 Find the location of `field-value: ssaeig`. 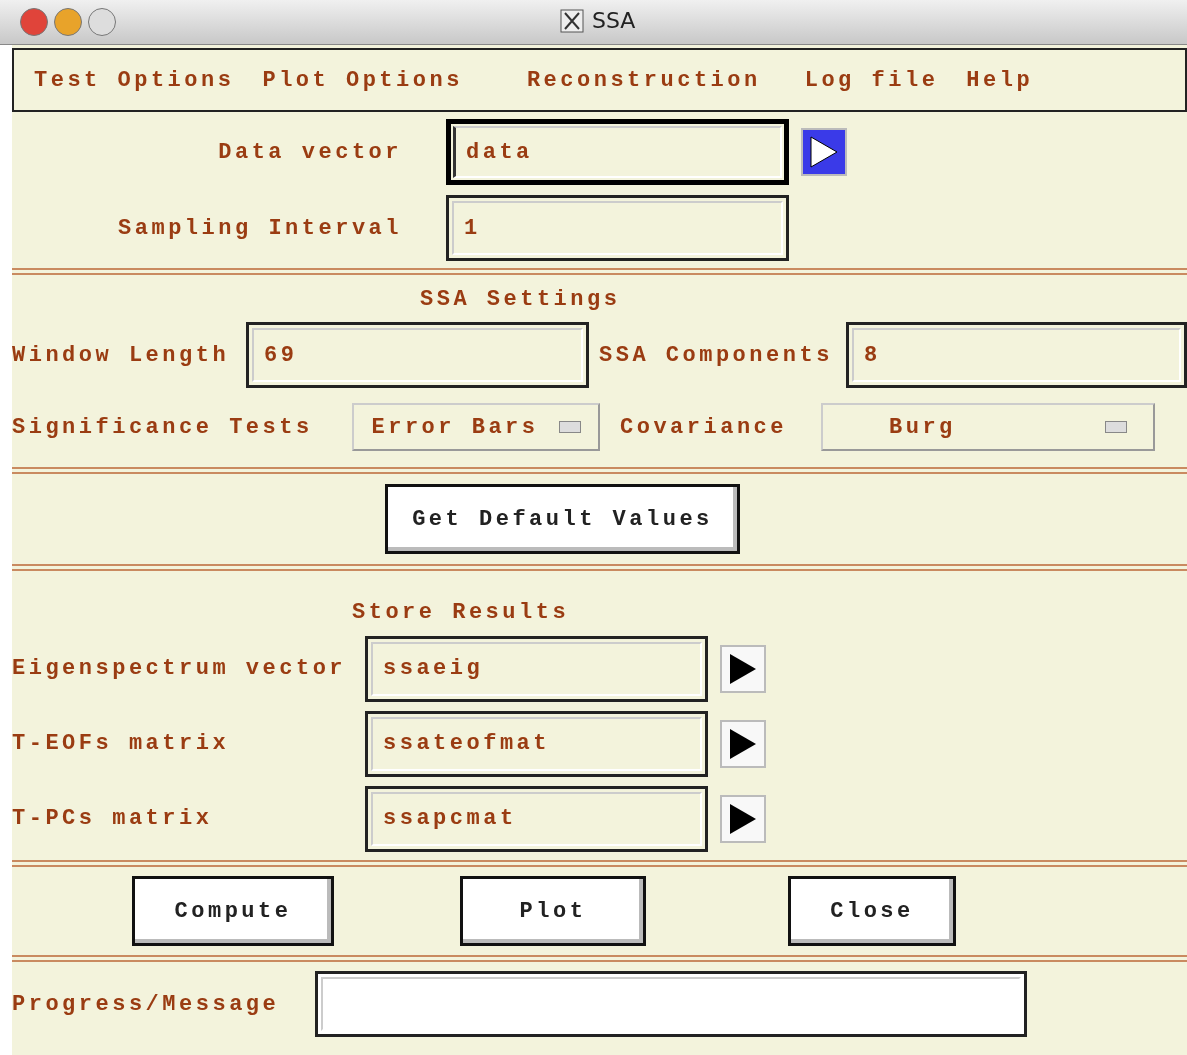

field-value: ssaeig is located at coordinates (536, 668).